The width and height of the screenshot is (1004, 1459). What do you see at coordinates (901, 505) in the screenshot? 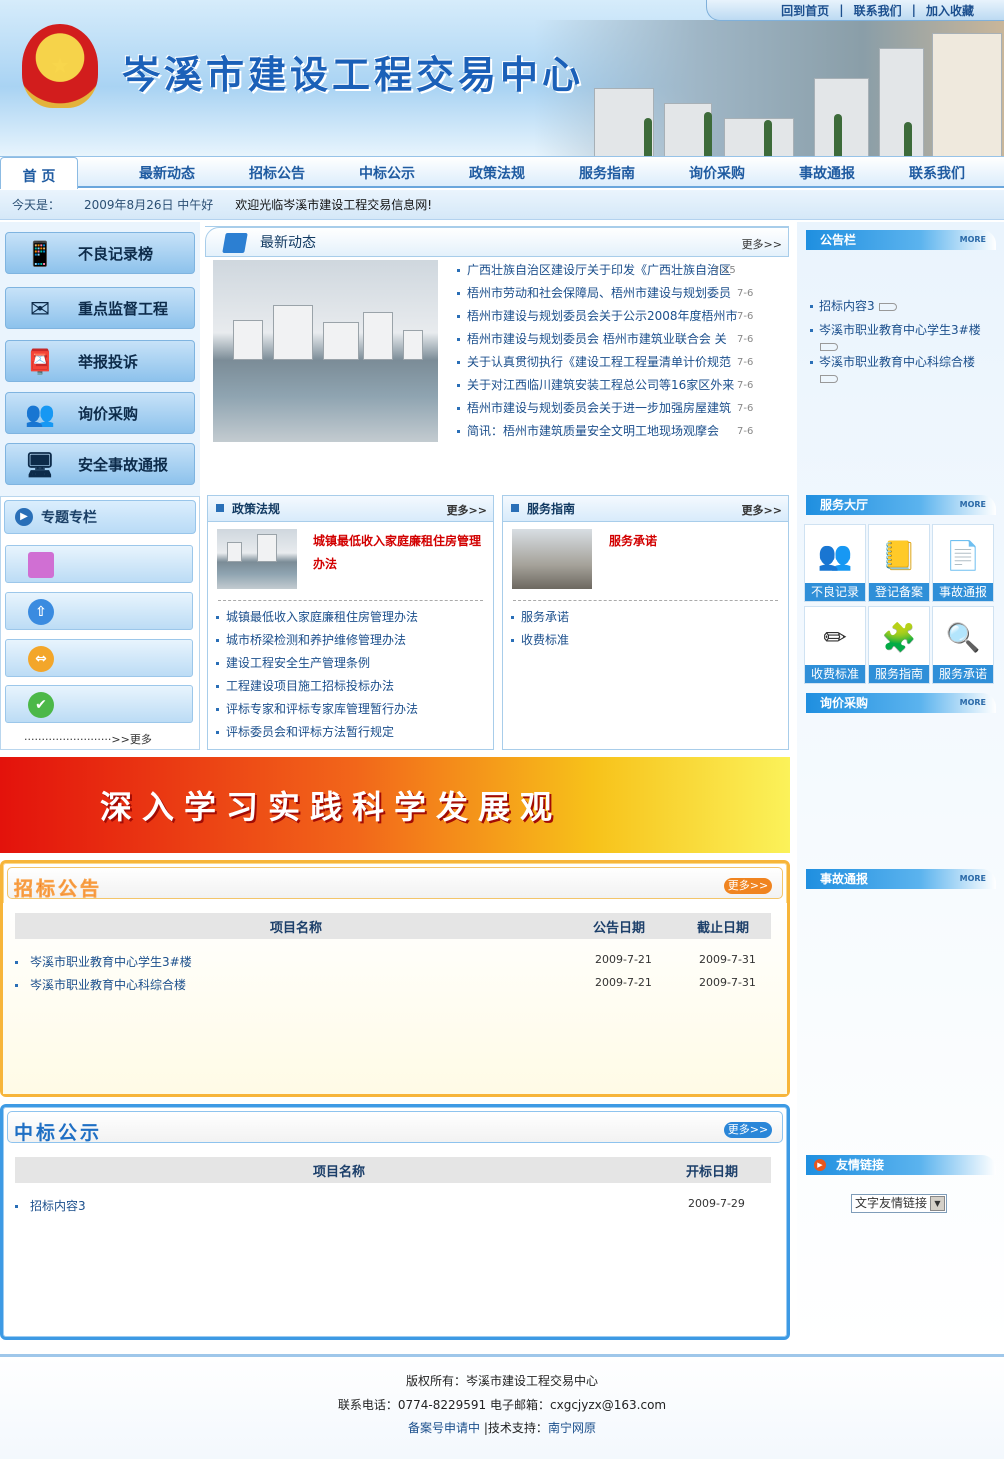
I see `service-hall-header: 服务大厅 MORE` at bounding box center [901, 505].